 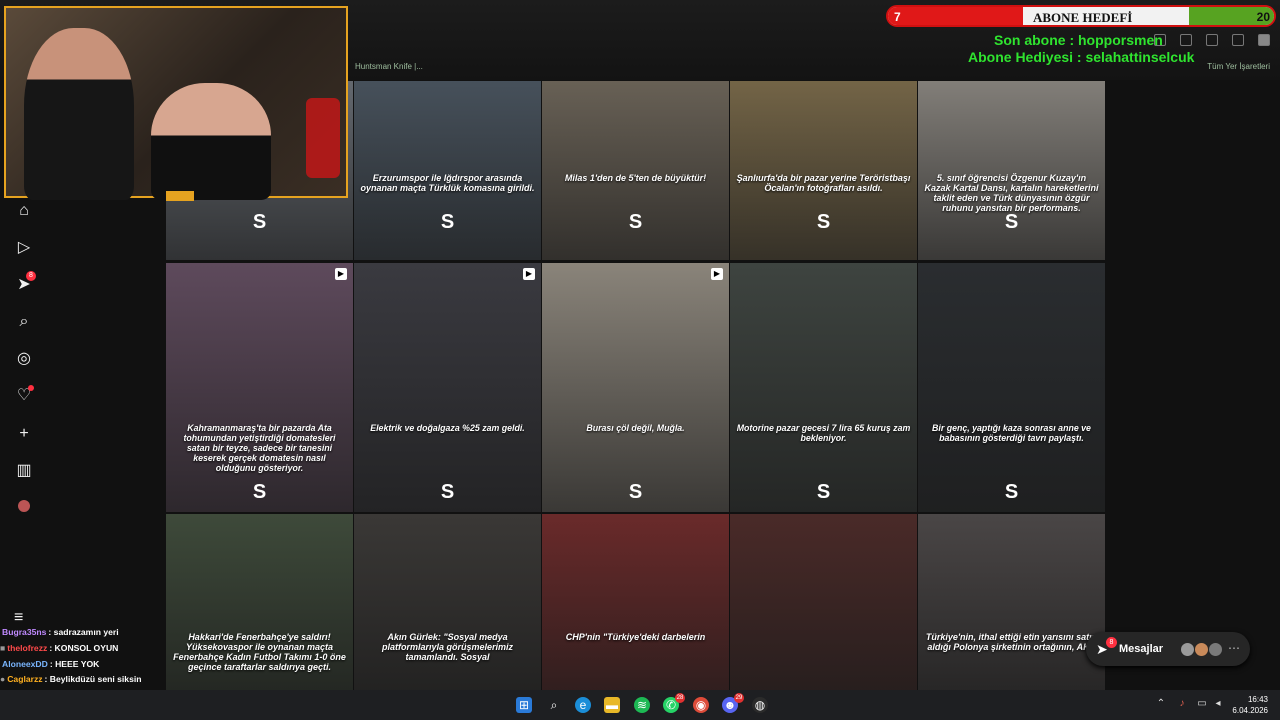 I want to click on grid-post: CHP'nin "Türkiye'deki darbelerin, so click(x=635, y=602).